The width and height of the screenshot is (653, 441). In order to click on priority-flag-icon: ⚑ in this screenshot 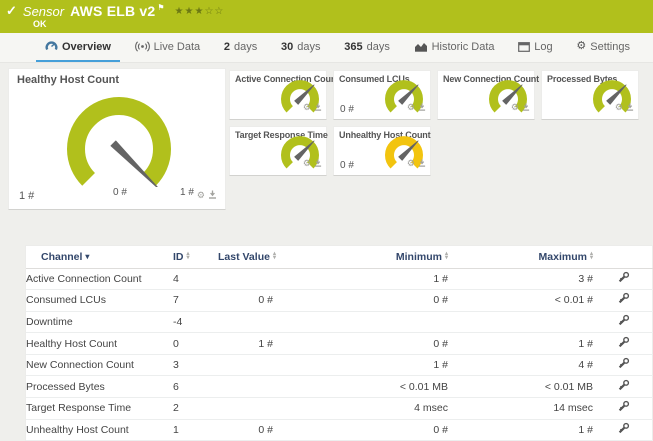, I will do `click(160, 7)`.